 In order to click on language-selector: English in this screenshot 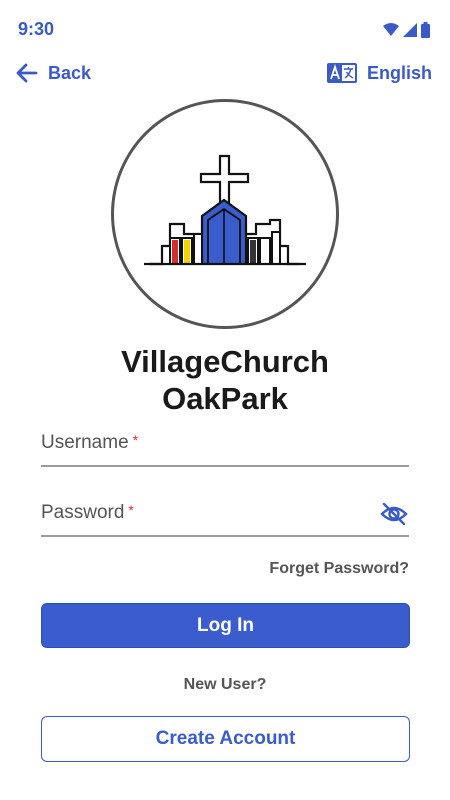, I will do `click(379, 73)`.